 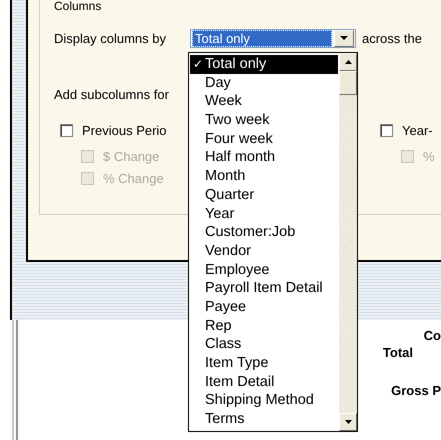 What do you see at coordinates (111, 95) in the screenshot?
I see `section-label: Add subcolumns for` at bounding box center [111, 95].